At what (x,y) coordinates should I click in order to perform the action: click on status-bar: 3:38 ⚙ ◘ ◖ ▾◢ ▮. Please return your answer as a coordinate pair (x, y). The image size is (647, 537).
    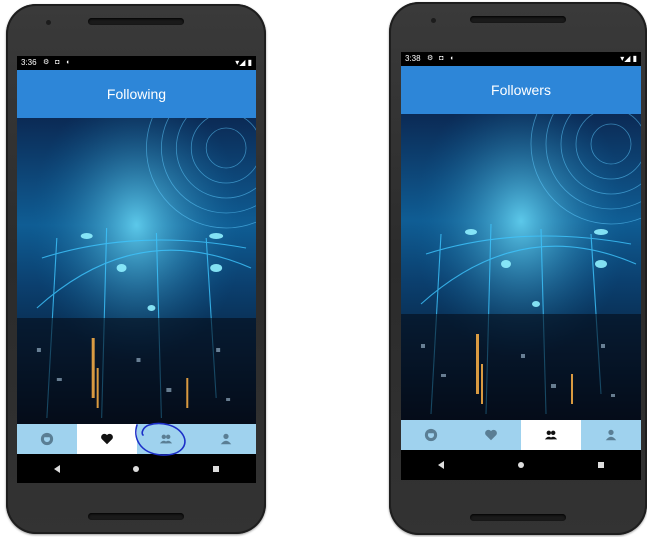
    Looking at the image, I should click on (521, 59).